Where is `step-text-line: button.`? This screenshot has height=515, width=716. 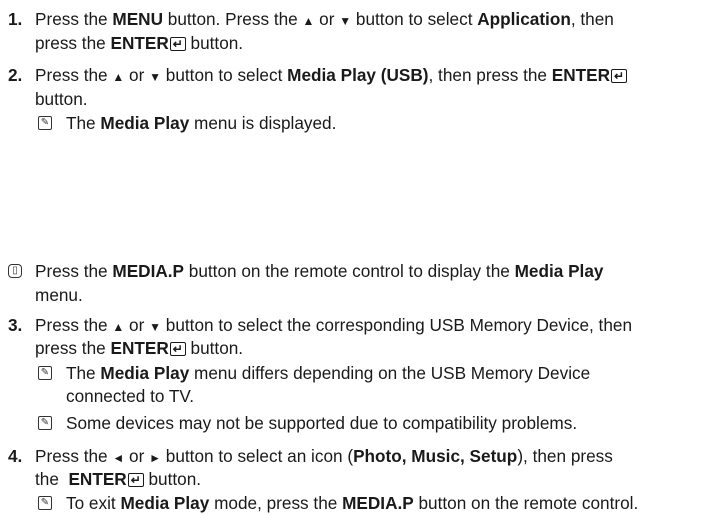 step-text-line: button. is located at coordinates (61, 99).